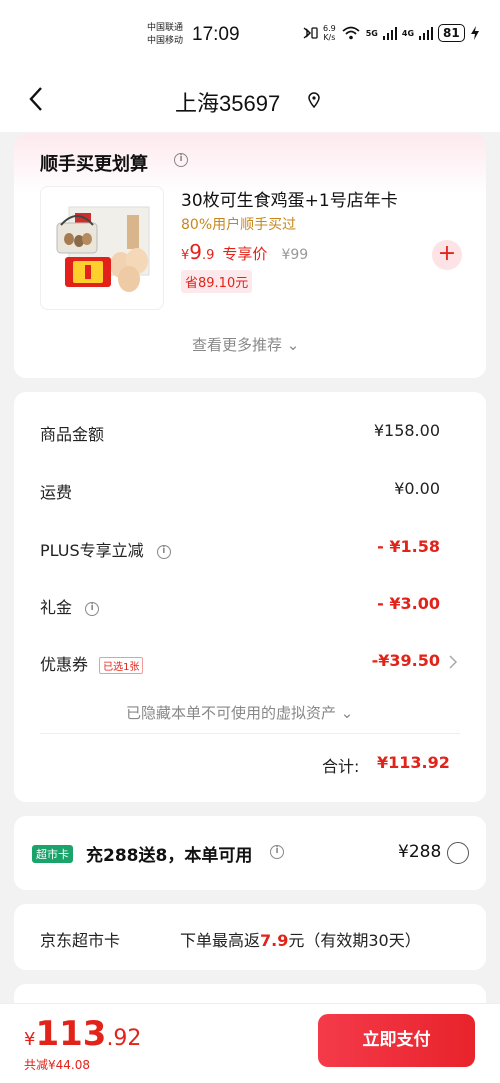 The width and height of the screenshot is (500, 1083). I want to click on row-value-plus: - ¥1.58, so click(408, 546).